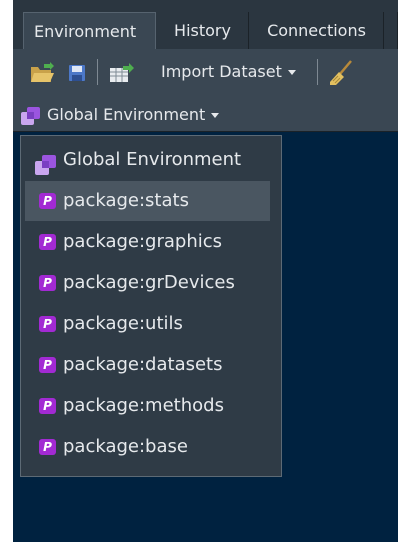 This screenshot has width=398, height=542. Describe the element at coordinates (341, 75) in the screenshot. I see `broom-icon` at that location.